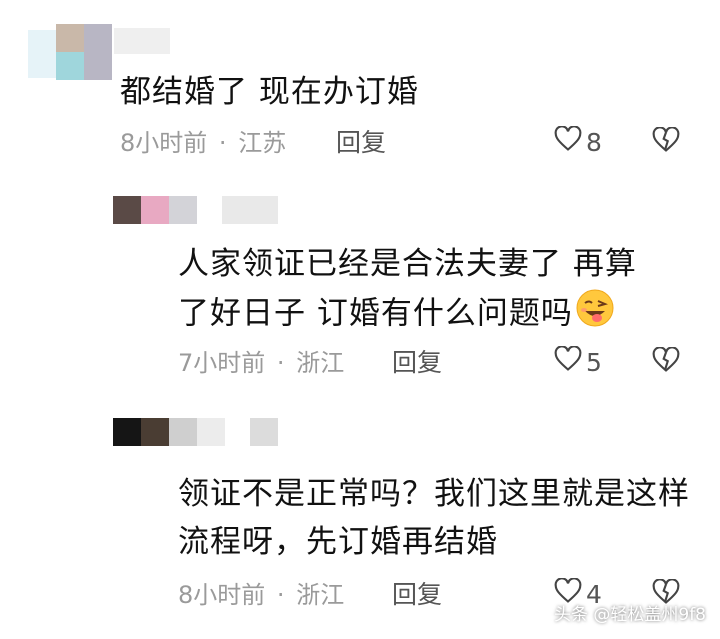 This screenshot has height=639, width=720. I want to click on comment-meta: 8小时前 · 江苏, so click(203, 143).